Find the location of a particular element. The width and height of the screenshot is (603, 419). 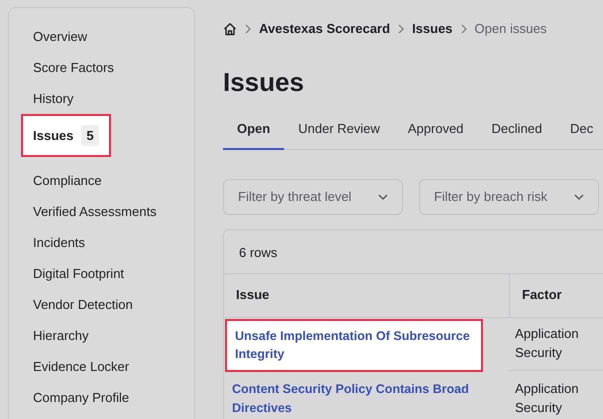

tab: Open is located at coordinates (253, 131).